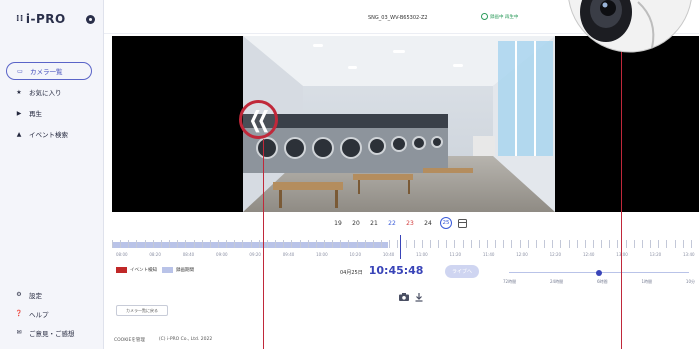 The width and height of the screenshot is (699, 349). I want to click on sidebar-item-label: 設定, so click(35, 295).